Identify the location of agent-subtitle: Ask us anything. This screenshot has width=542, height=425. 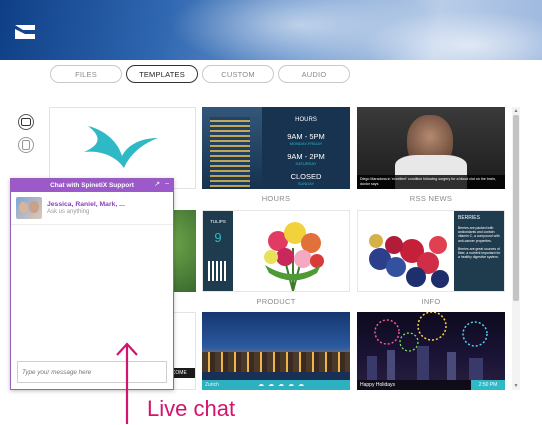
(68, 212).